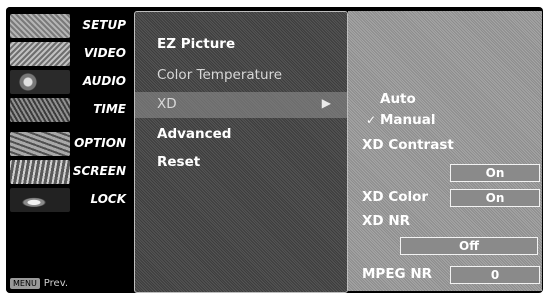 The height and width of the screenshot is (296, 547). What do you see at coordinates (56, 283) in the screenshot?
I see `prev-label: Prev.` at bounding box center [56, 283].